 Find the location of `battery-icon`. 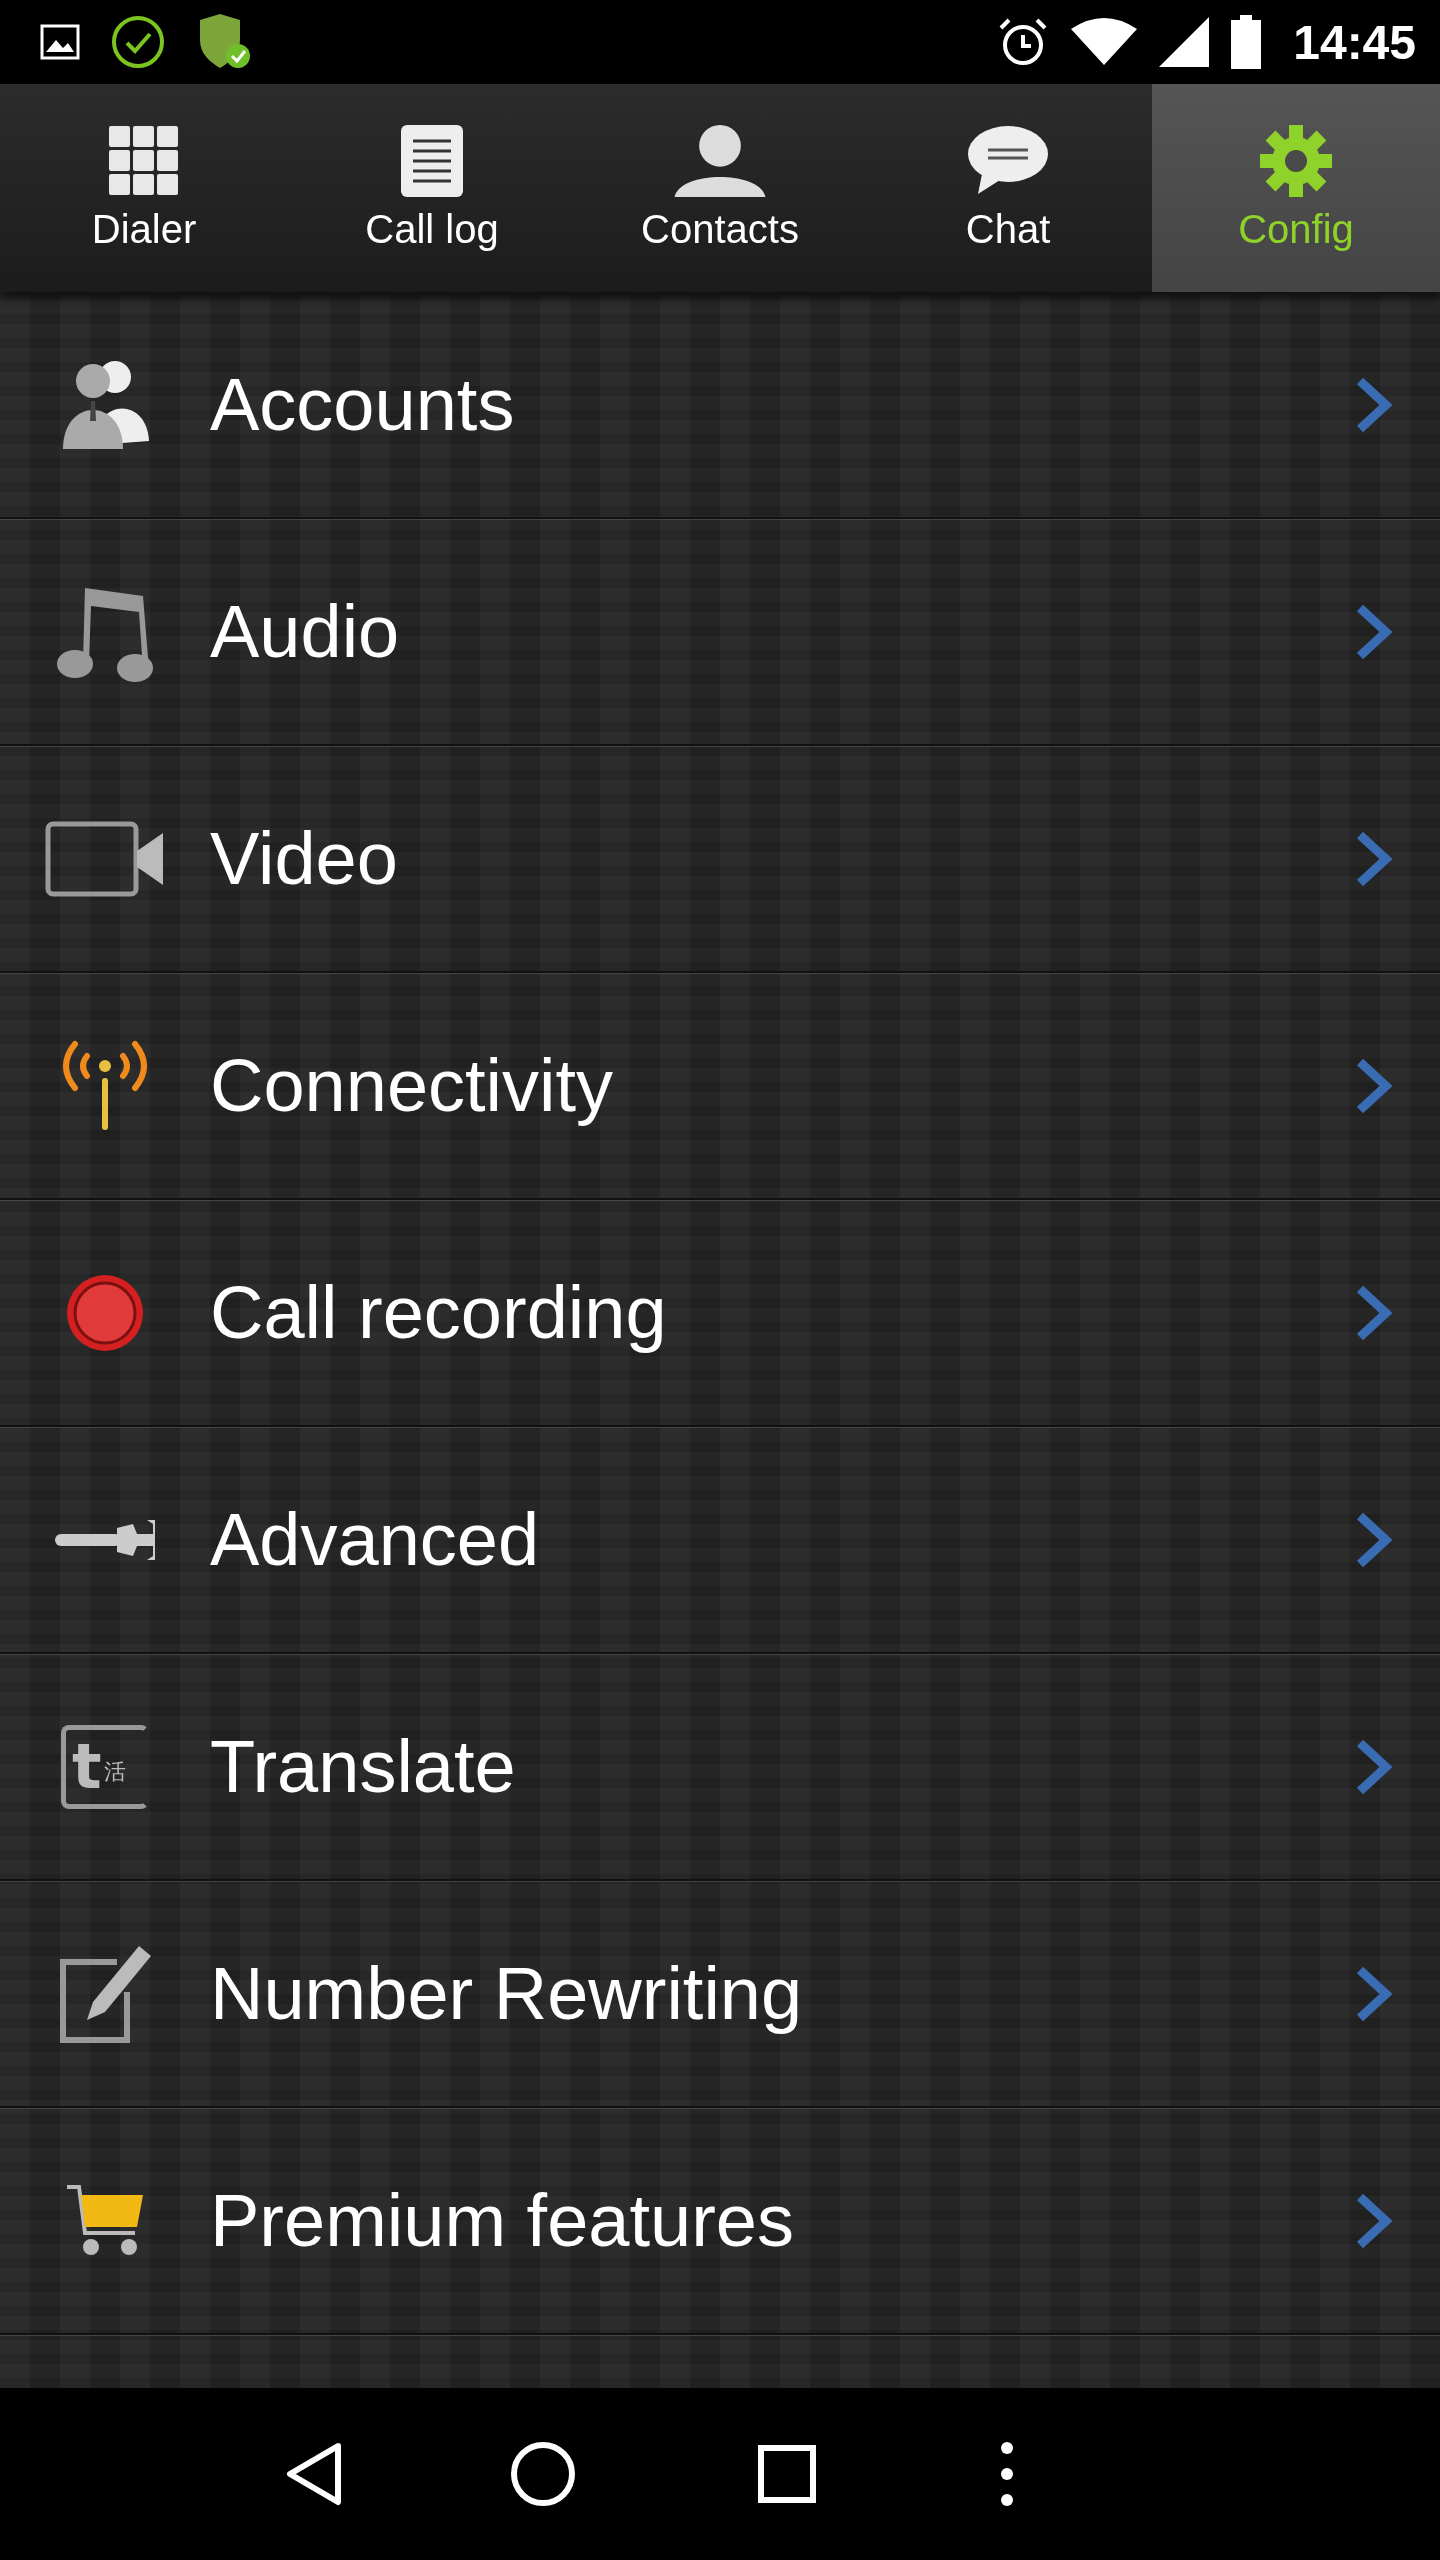

battery-icon is located at coordinates (1246, 42).